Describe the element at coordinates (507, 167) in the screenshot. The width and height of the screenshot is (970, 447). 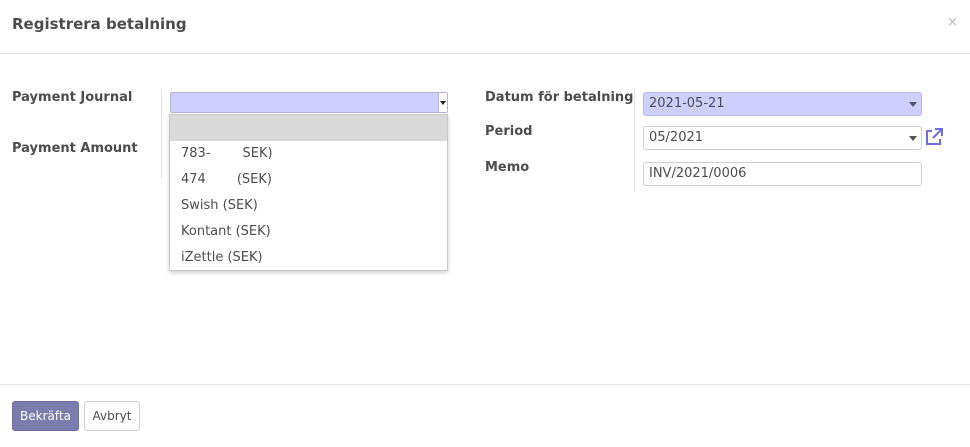
I see `memo-label: Memo` at that location.